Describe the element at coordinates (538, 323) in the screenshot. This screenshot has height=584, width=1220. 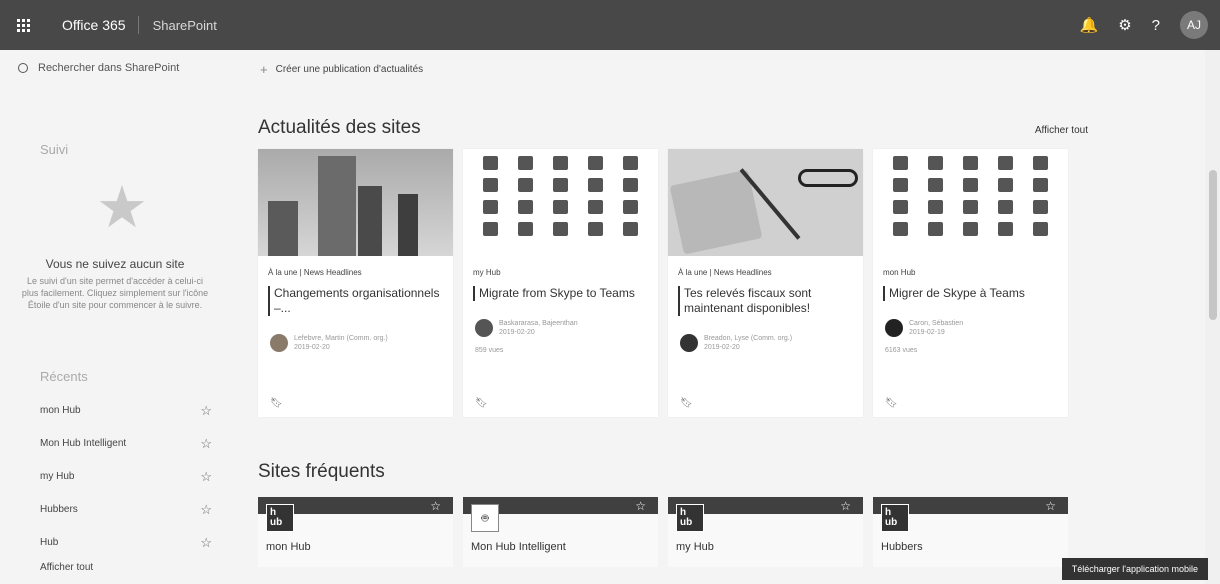
I see `author-name: Baskararasa, Bajeenthan` at that location.